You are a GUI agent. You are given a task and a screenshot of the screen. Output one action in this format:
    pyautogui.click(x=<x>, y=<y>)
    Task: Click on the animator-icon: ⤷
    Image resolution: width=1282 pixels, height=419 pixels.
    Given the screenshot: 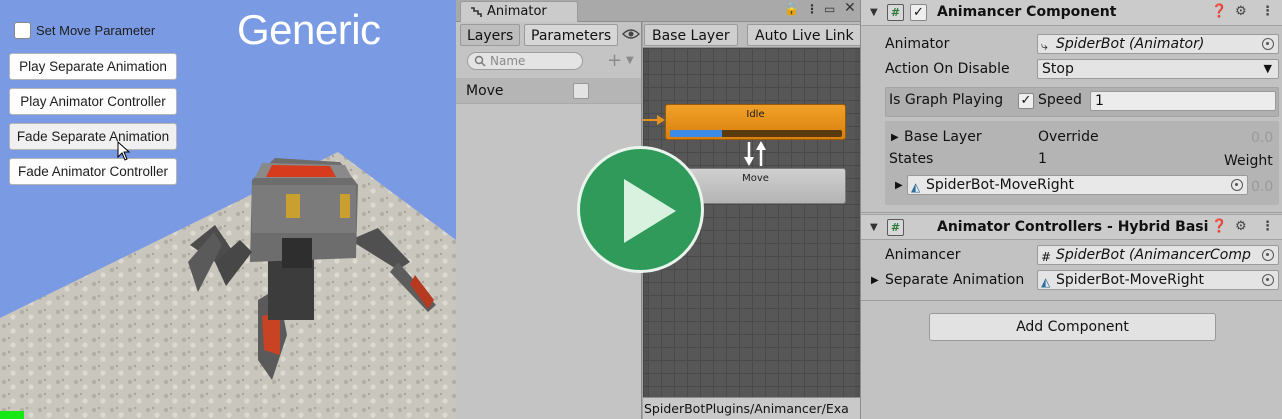 What is the action you would take?
    pyautogui.click(x=1044, y=46)
    